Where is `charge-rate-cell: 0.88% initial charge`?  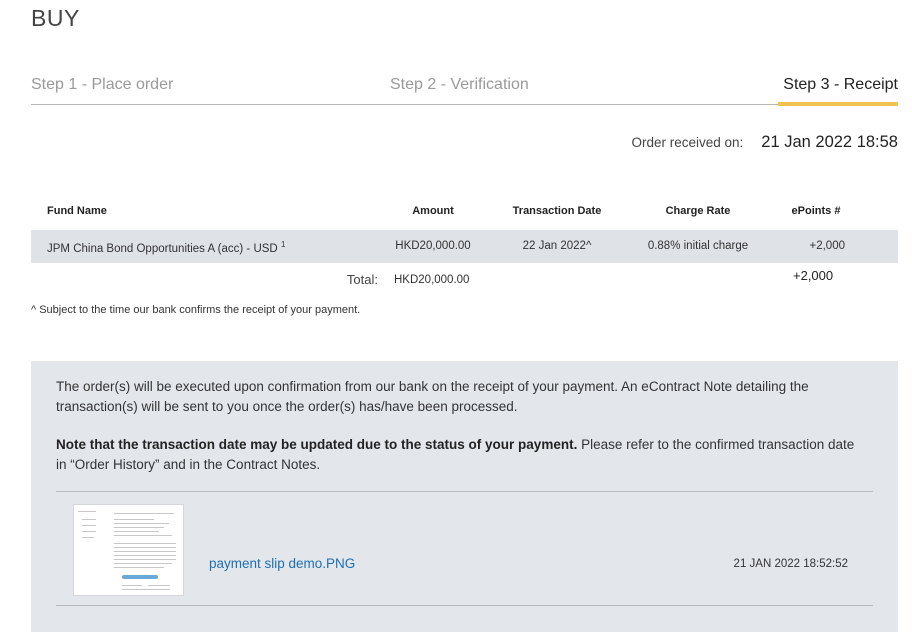 charge-rate-cell: 0.88% initial charge is located at coordinates (698, 246).